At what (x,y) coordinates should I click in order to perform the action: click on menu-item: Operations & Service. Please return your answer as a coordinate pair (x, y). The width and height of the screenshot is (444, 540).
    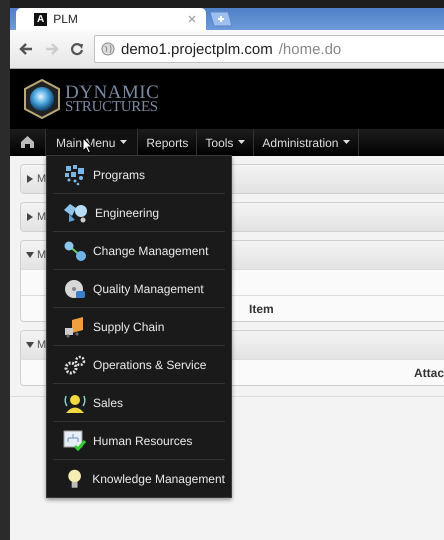
    Looking at the image, I should click on (139, 364).